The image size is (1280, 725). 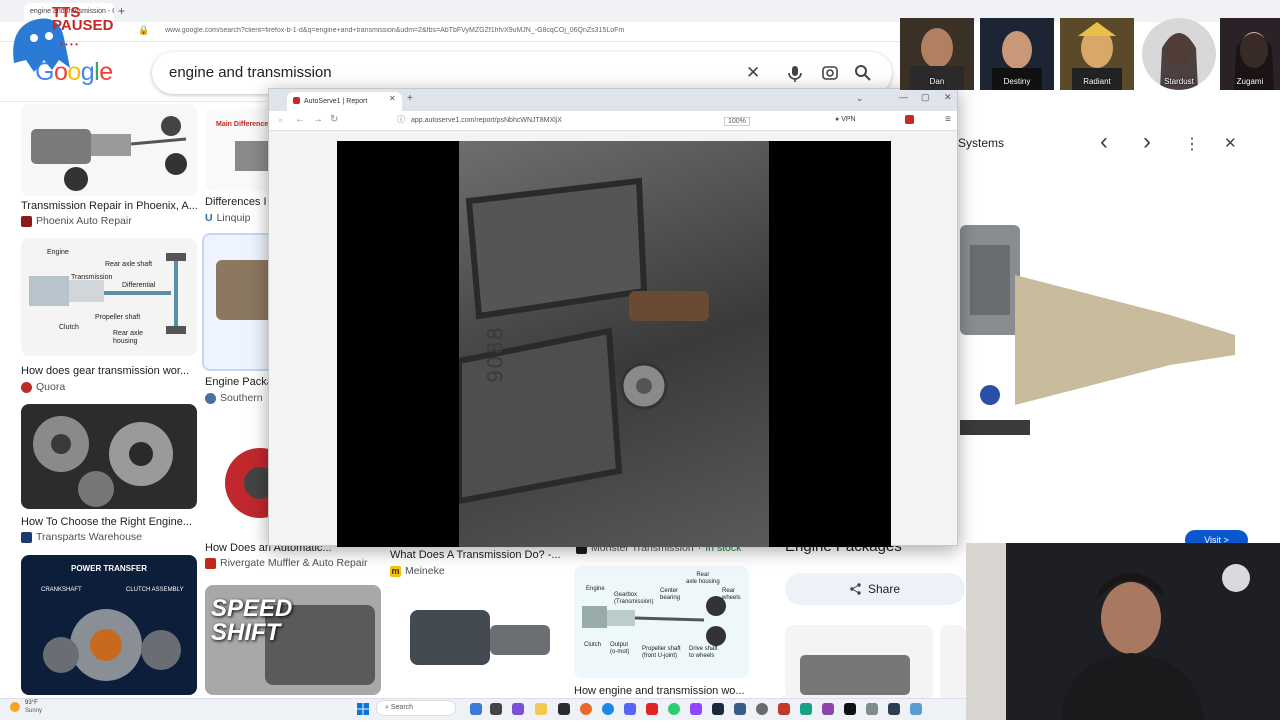 What do you see at coordinates (948, 119) in the screenshot?
I see `menu-icon: ≡` at bounding box center [948, 119].